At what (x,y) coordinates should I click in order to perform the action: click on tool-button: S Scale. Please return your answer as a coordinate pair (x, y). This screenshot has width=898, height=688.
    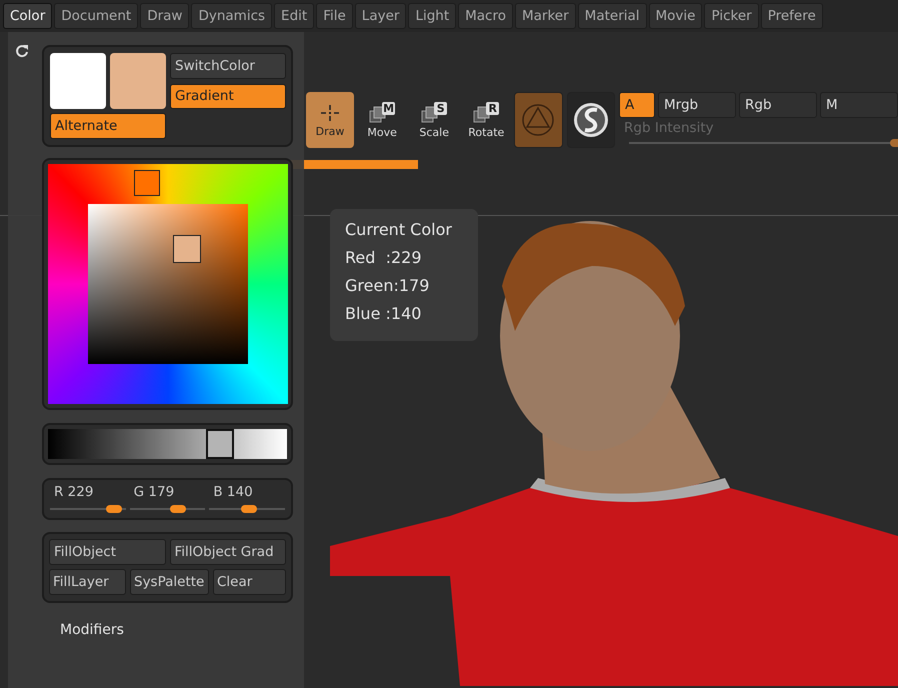
    Looking at the image, I should click on (434, 120).